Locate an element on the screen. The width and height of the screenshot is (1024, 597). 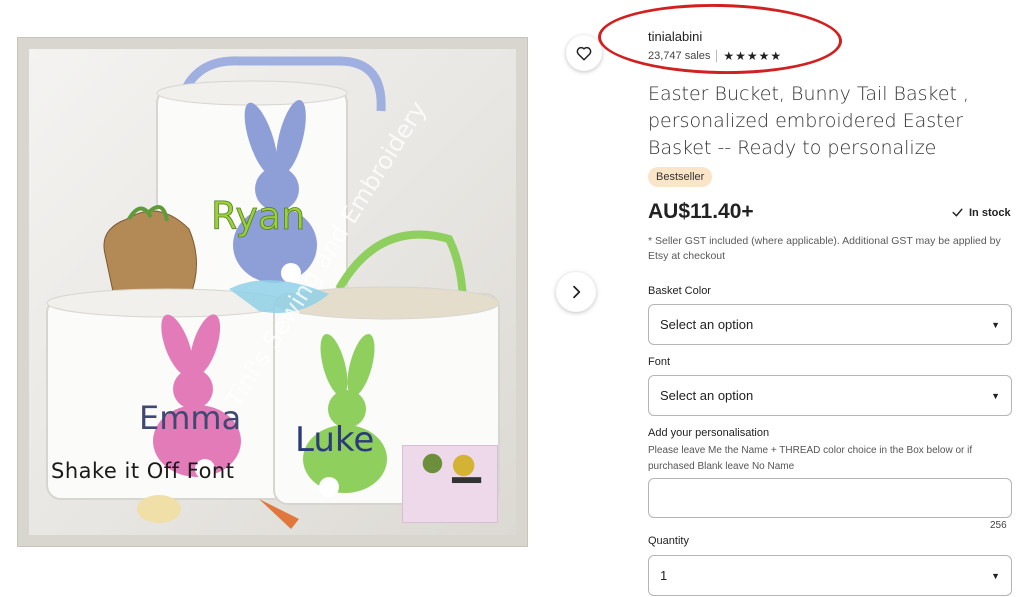
quantity-label: Quantity is located at coordinates (668, 541).